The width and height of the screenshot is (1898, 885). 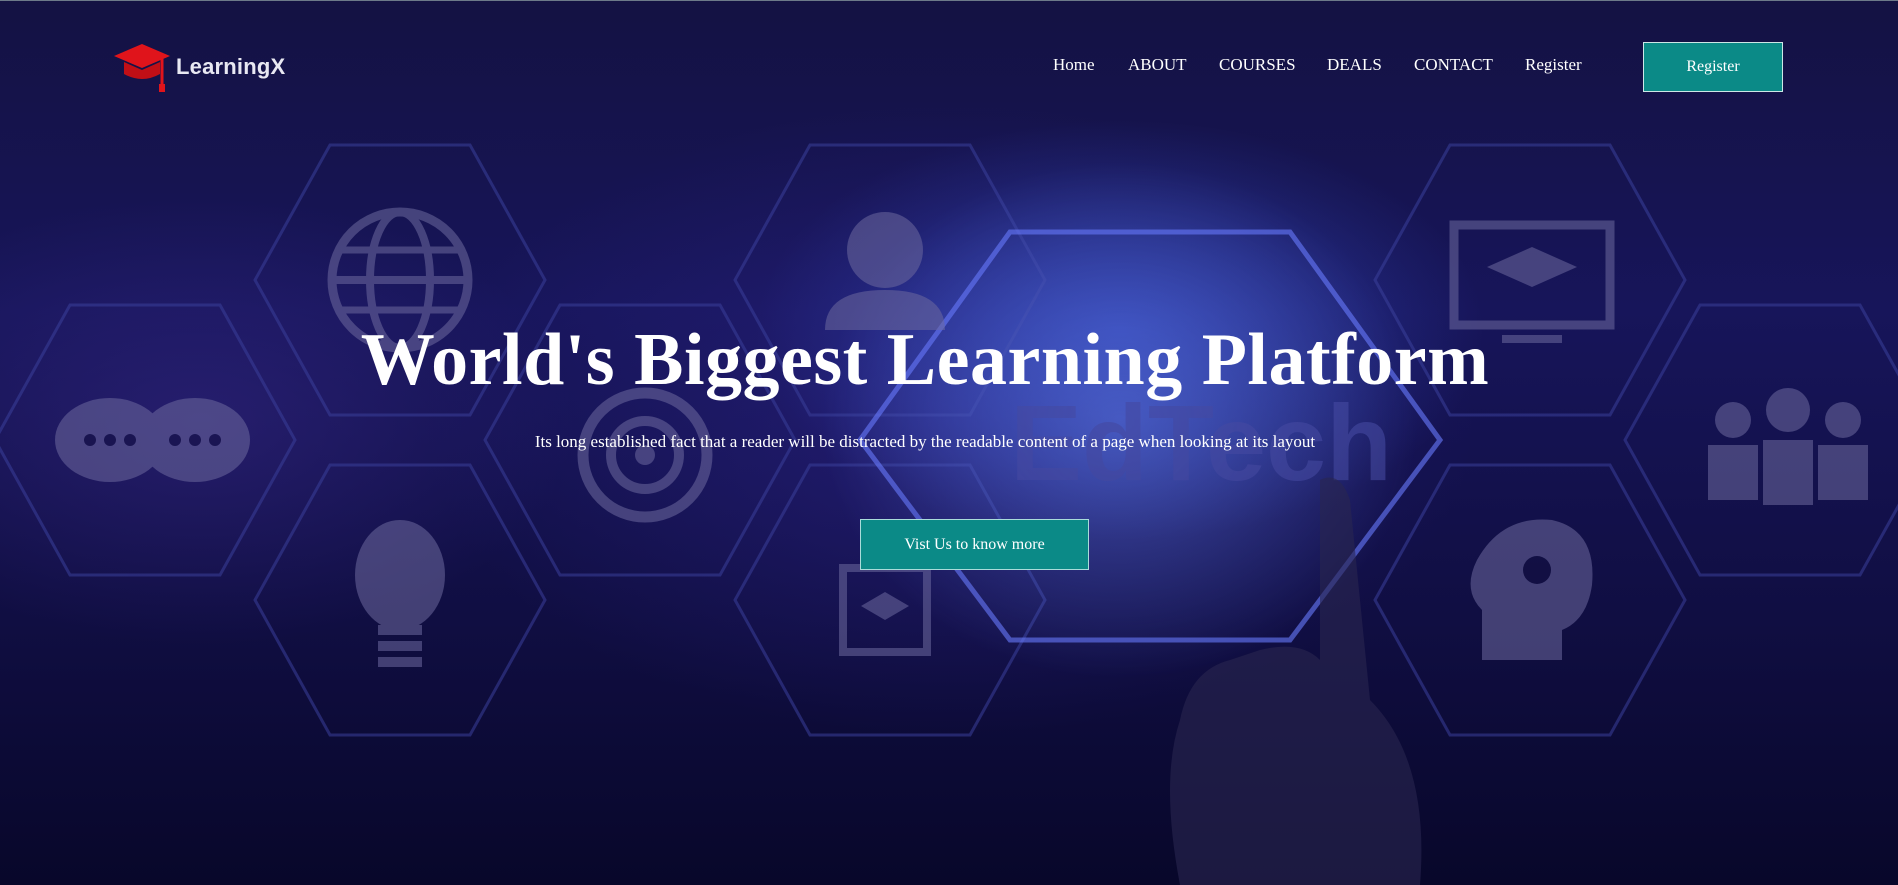 What do you see at coordinates (1354, 65) in the screenshot?
I see `nav-link-deals: DEALS` at bounding box center [1354, 65].